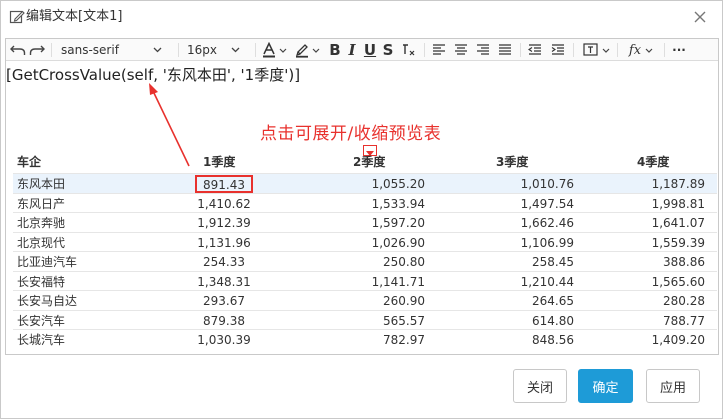  I want to click on table-cell: 1,912.39, so click(224, 223).